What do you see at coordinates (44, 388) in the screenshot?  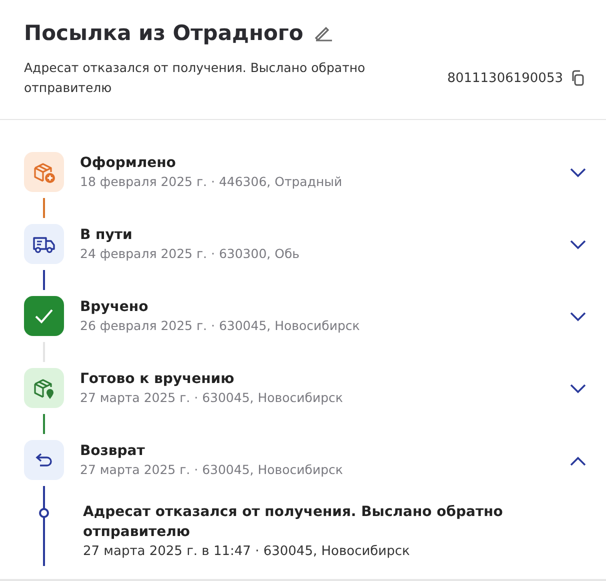 I see `box-pin-icon` at bounding box center [44, 388].